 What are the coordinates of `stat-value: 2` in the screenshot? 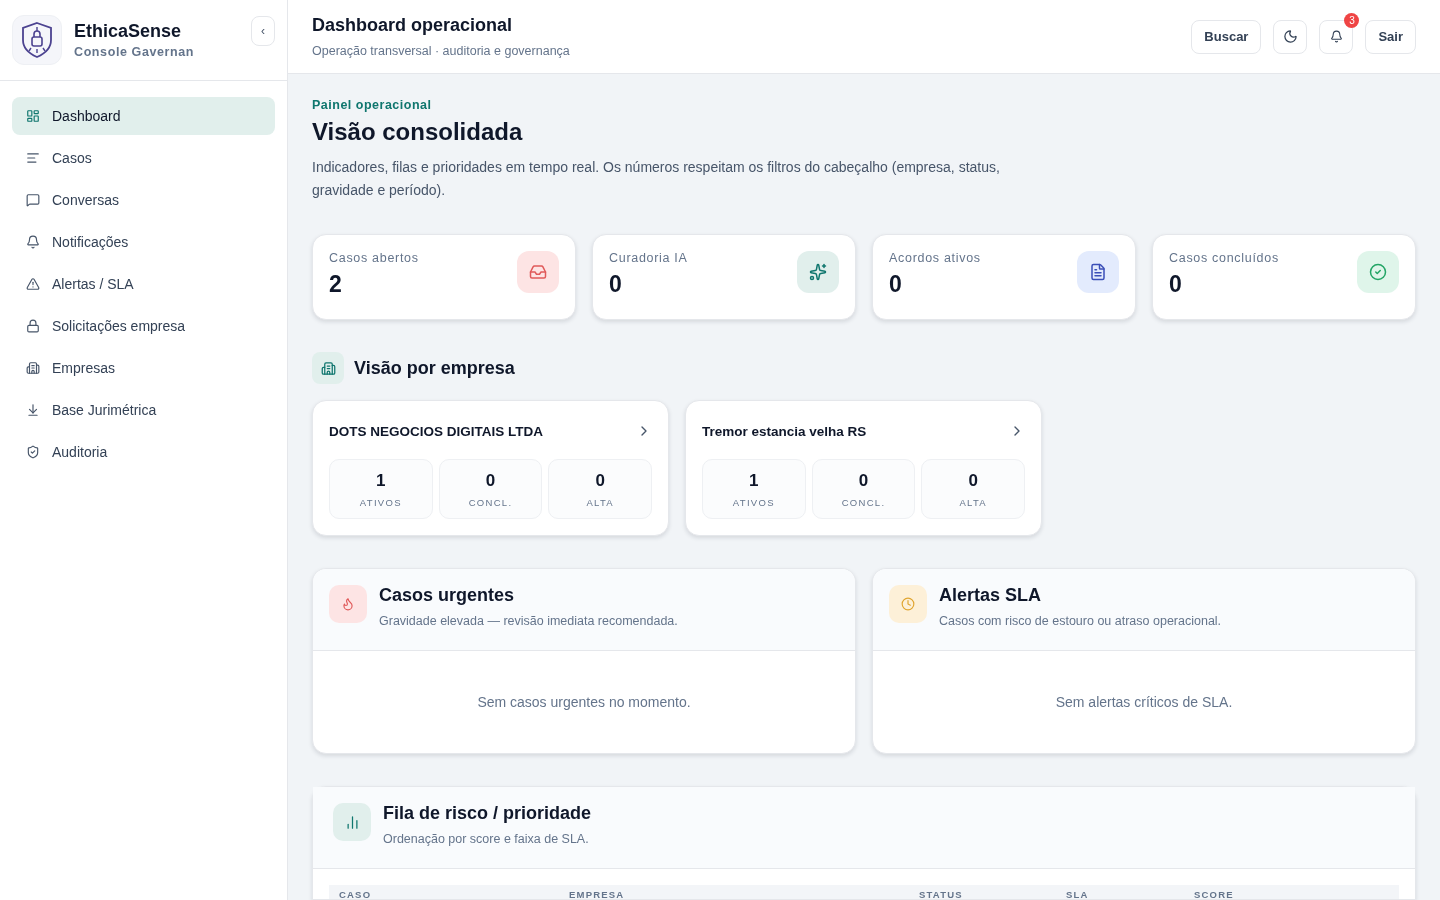 It's located at (335, 284).